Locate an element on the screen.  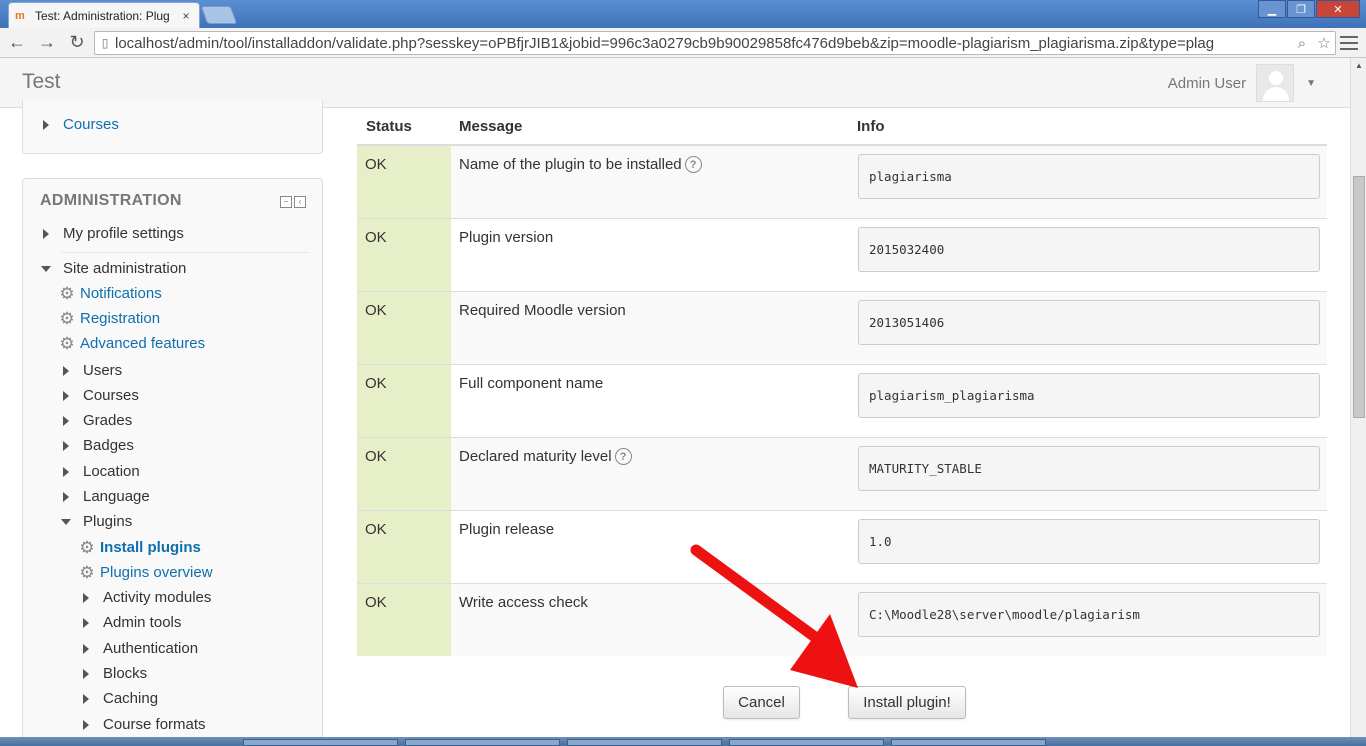
collapse-block-icon: − is located at coordinates (286, 202).